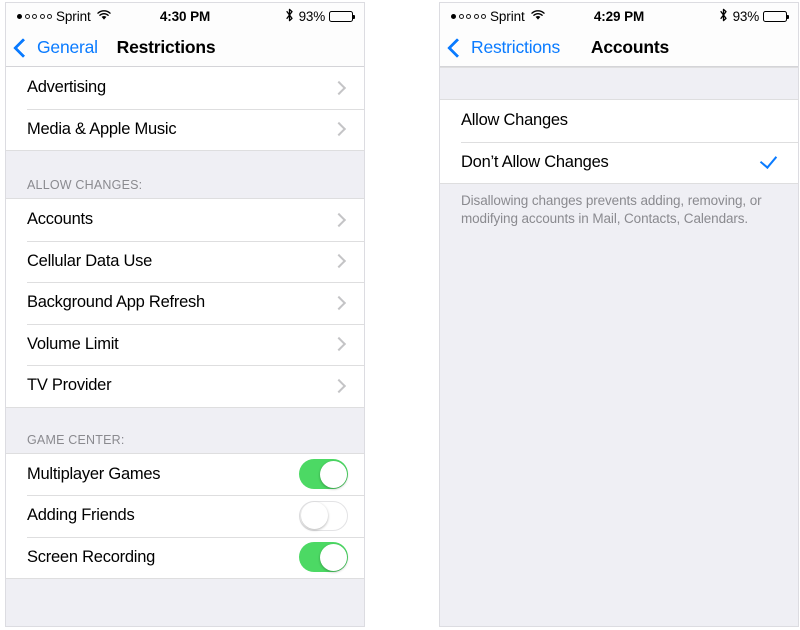 Image resolution: width=800 pixels, height=630 pixels. What do you see at coordinates (185, 220) in the screenshot?
I see `row-accounts: Accounts` at bounding box center [185, 220].